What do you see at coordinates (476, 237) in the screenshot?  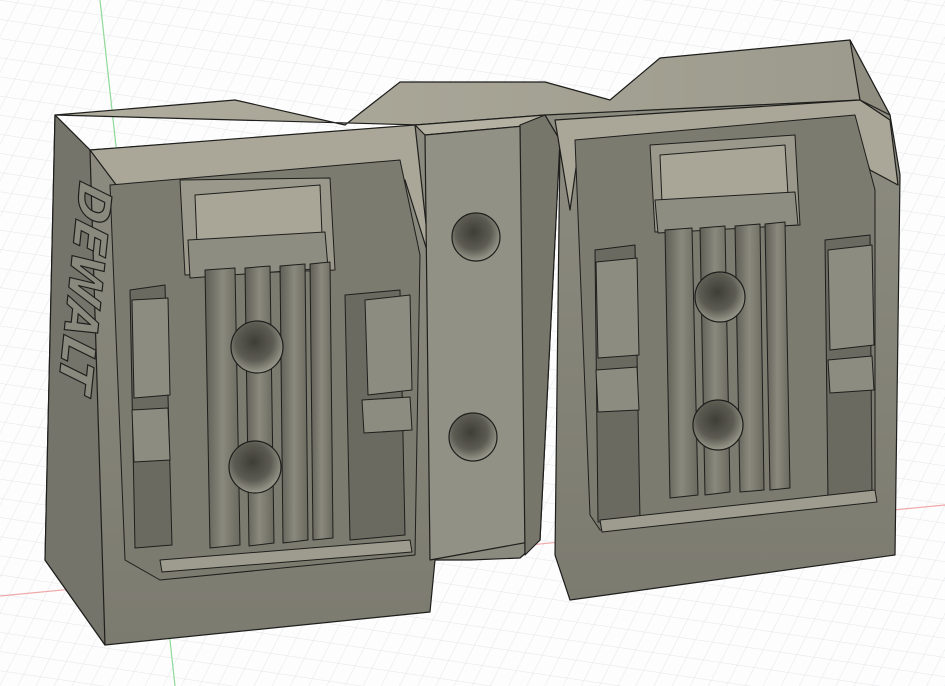 I see `center-upper-screw-hole` at bounding box center [476, 237].